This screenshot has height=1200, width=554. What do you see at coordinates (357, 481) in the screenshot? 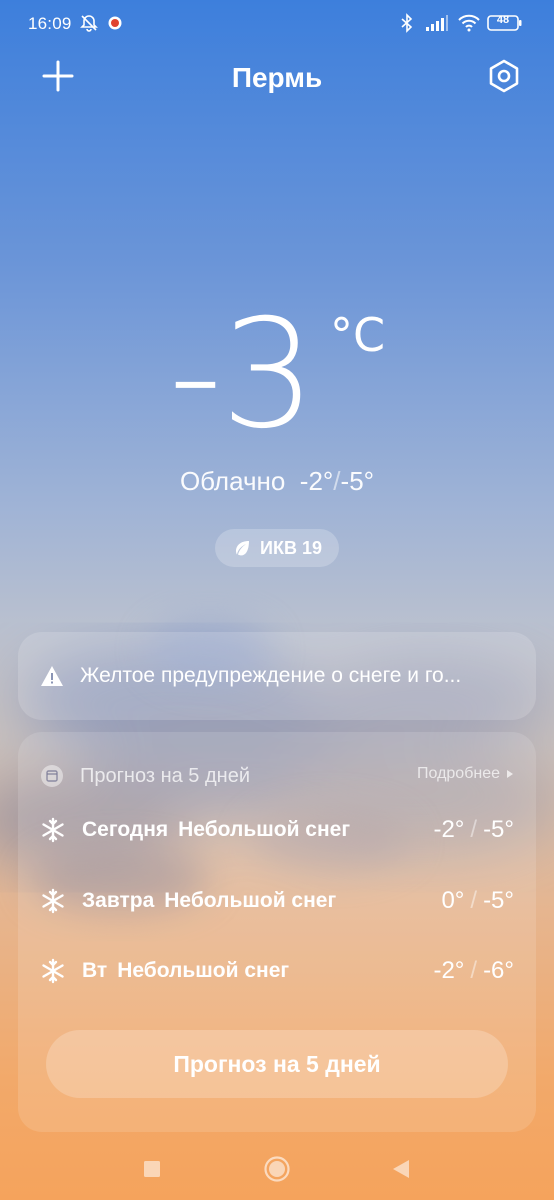
I see `today-low: -5°` at bounding box center [357, 481].